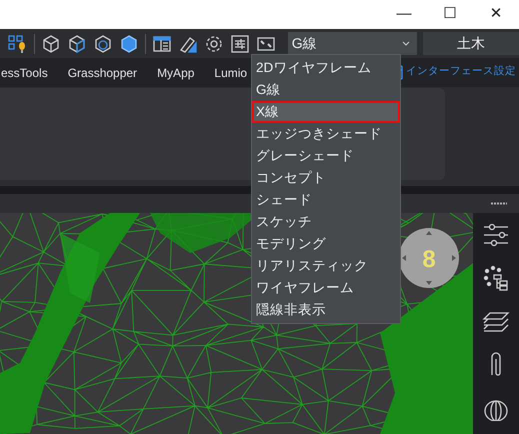 The image size is (519, 434). Describe the element at coordinates (326, 200) in the screenshot. I see `dropdown-option: シェード` at that location.